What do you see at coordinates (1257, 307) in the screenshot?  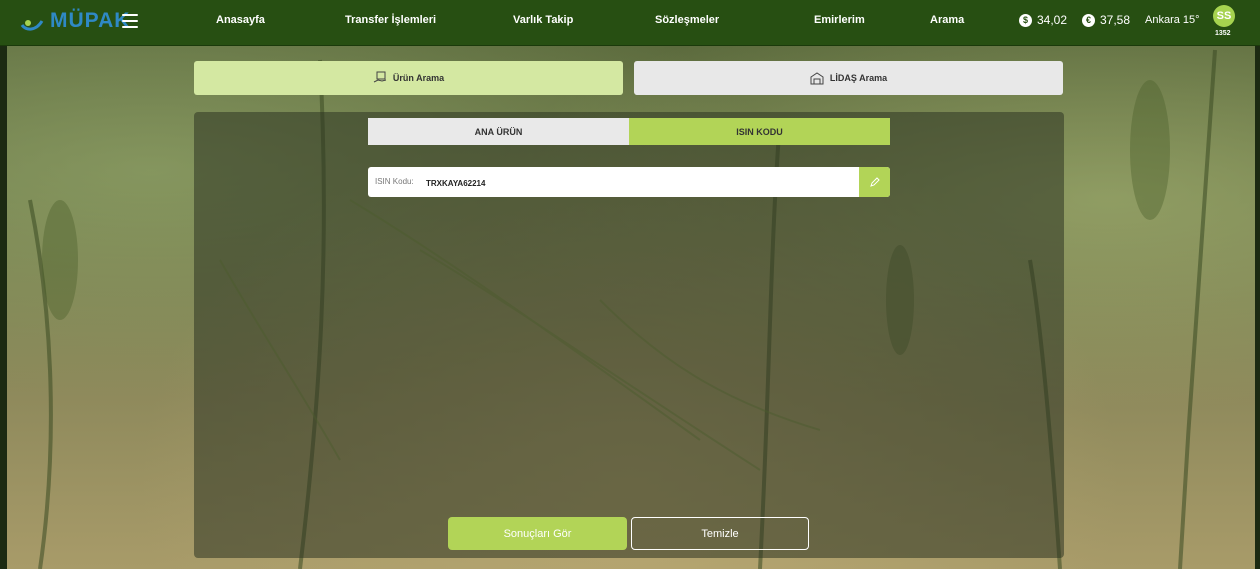 I see `right-edge` at bounding box center [1257, 307].